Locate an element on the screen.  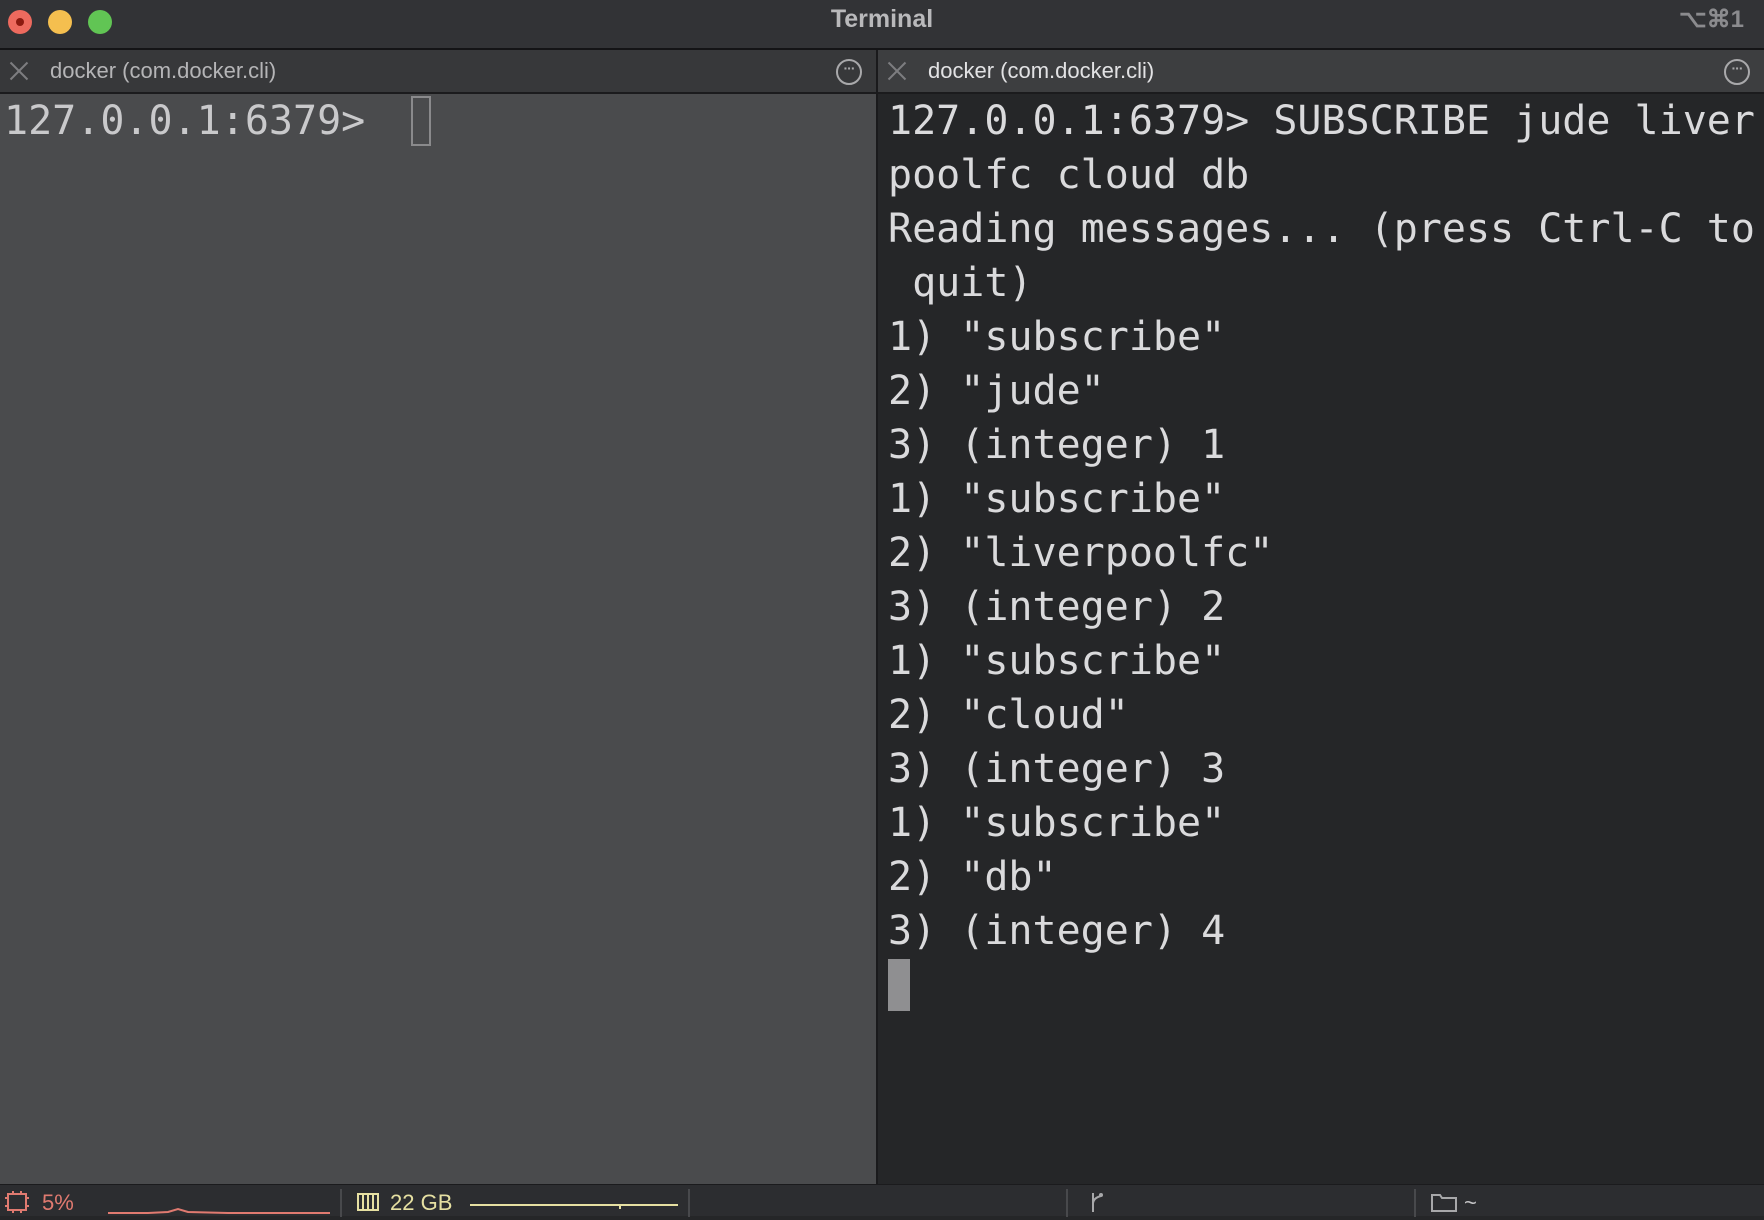
terminal-line: 2) "cloud" is located at coordinates (1008, 715).